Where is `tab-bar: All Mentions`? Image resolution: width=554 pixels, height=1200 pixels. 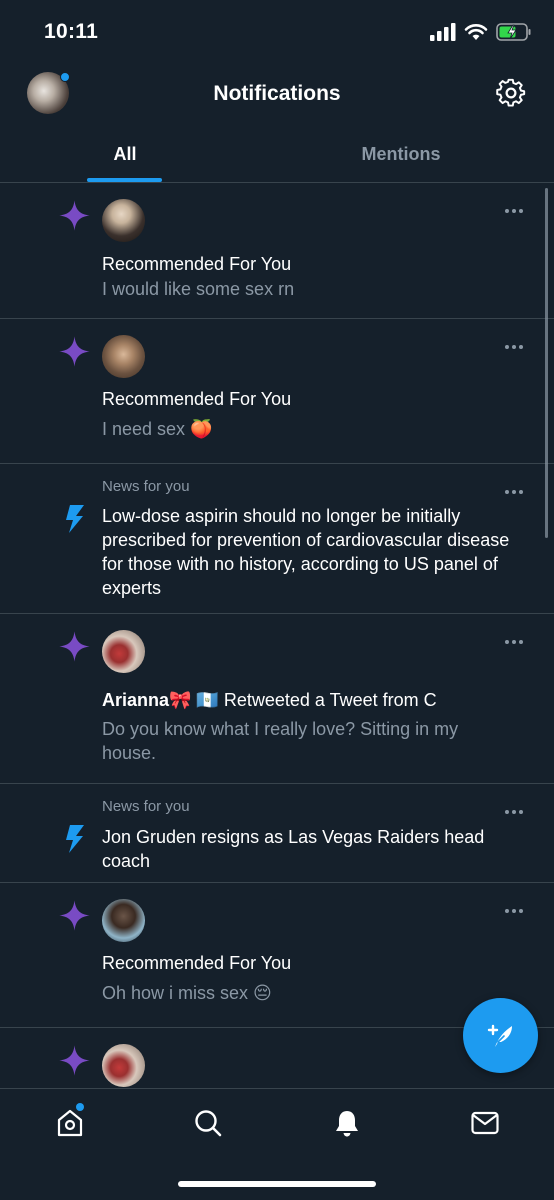 tab-bar: All Mentions is located at coordinates (277, 153).